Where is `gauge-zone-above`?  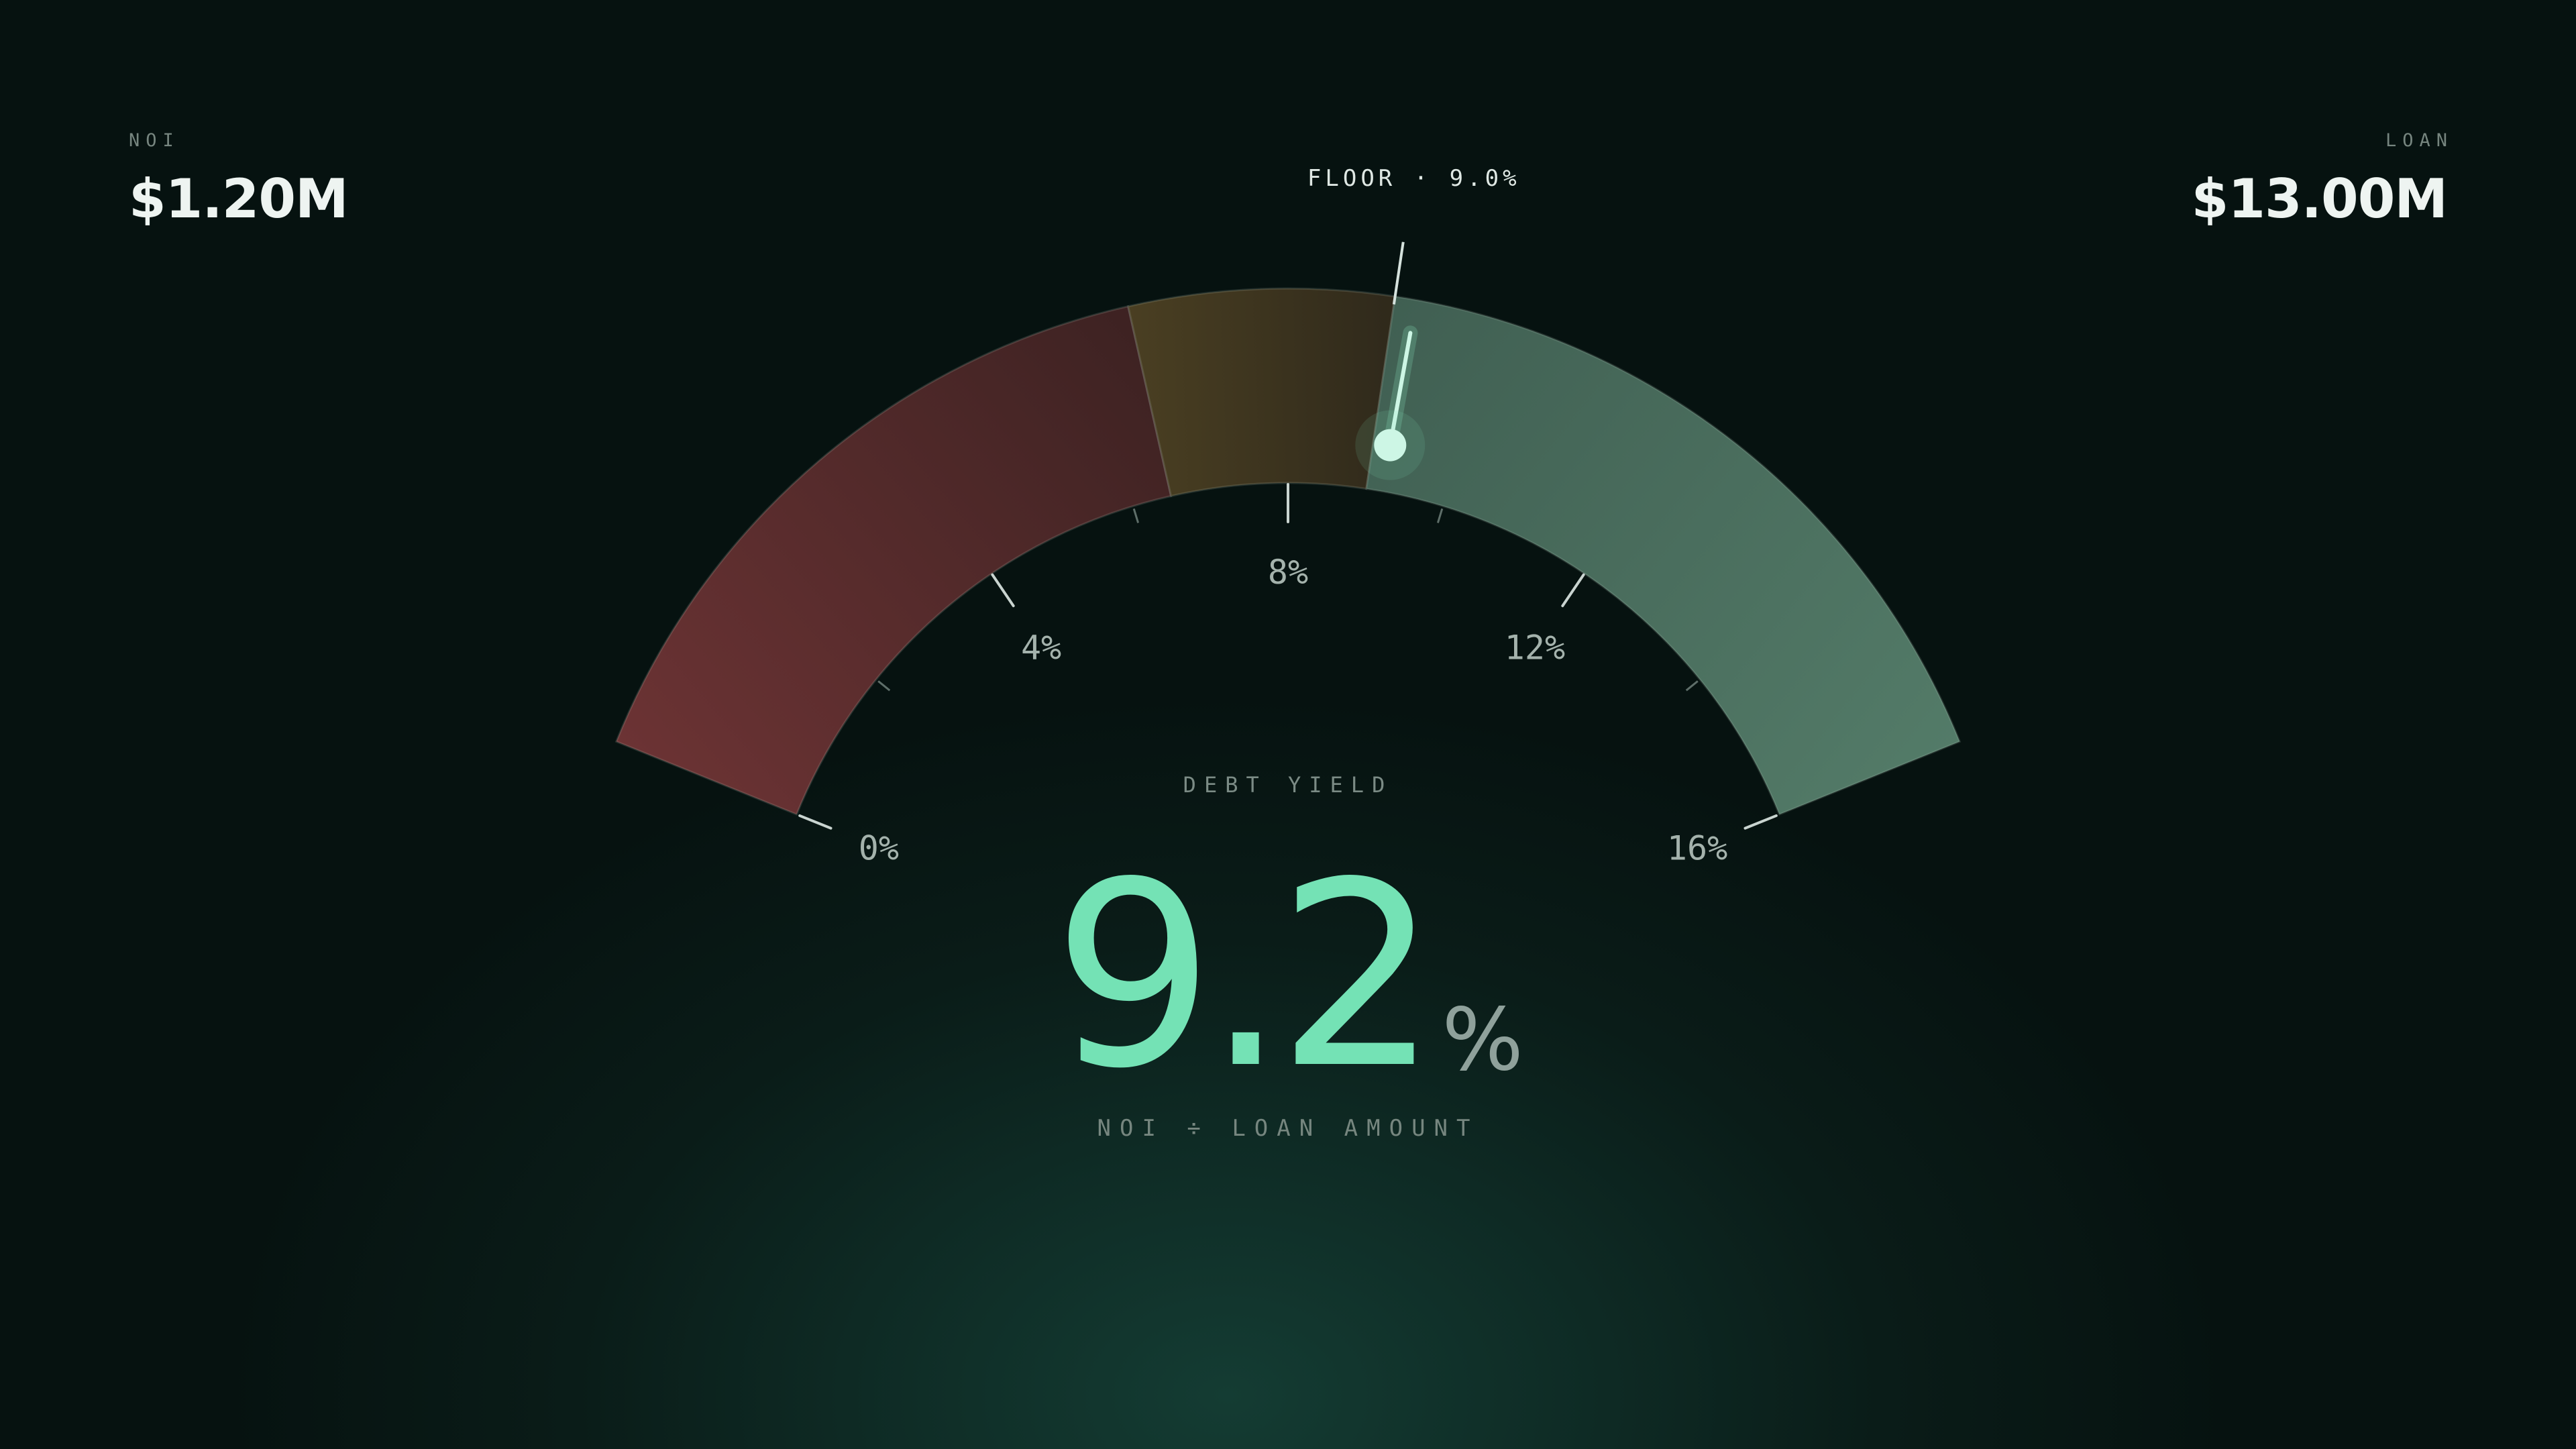 gauge-zone-above is located at coordinates (1663, 555).